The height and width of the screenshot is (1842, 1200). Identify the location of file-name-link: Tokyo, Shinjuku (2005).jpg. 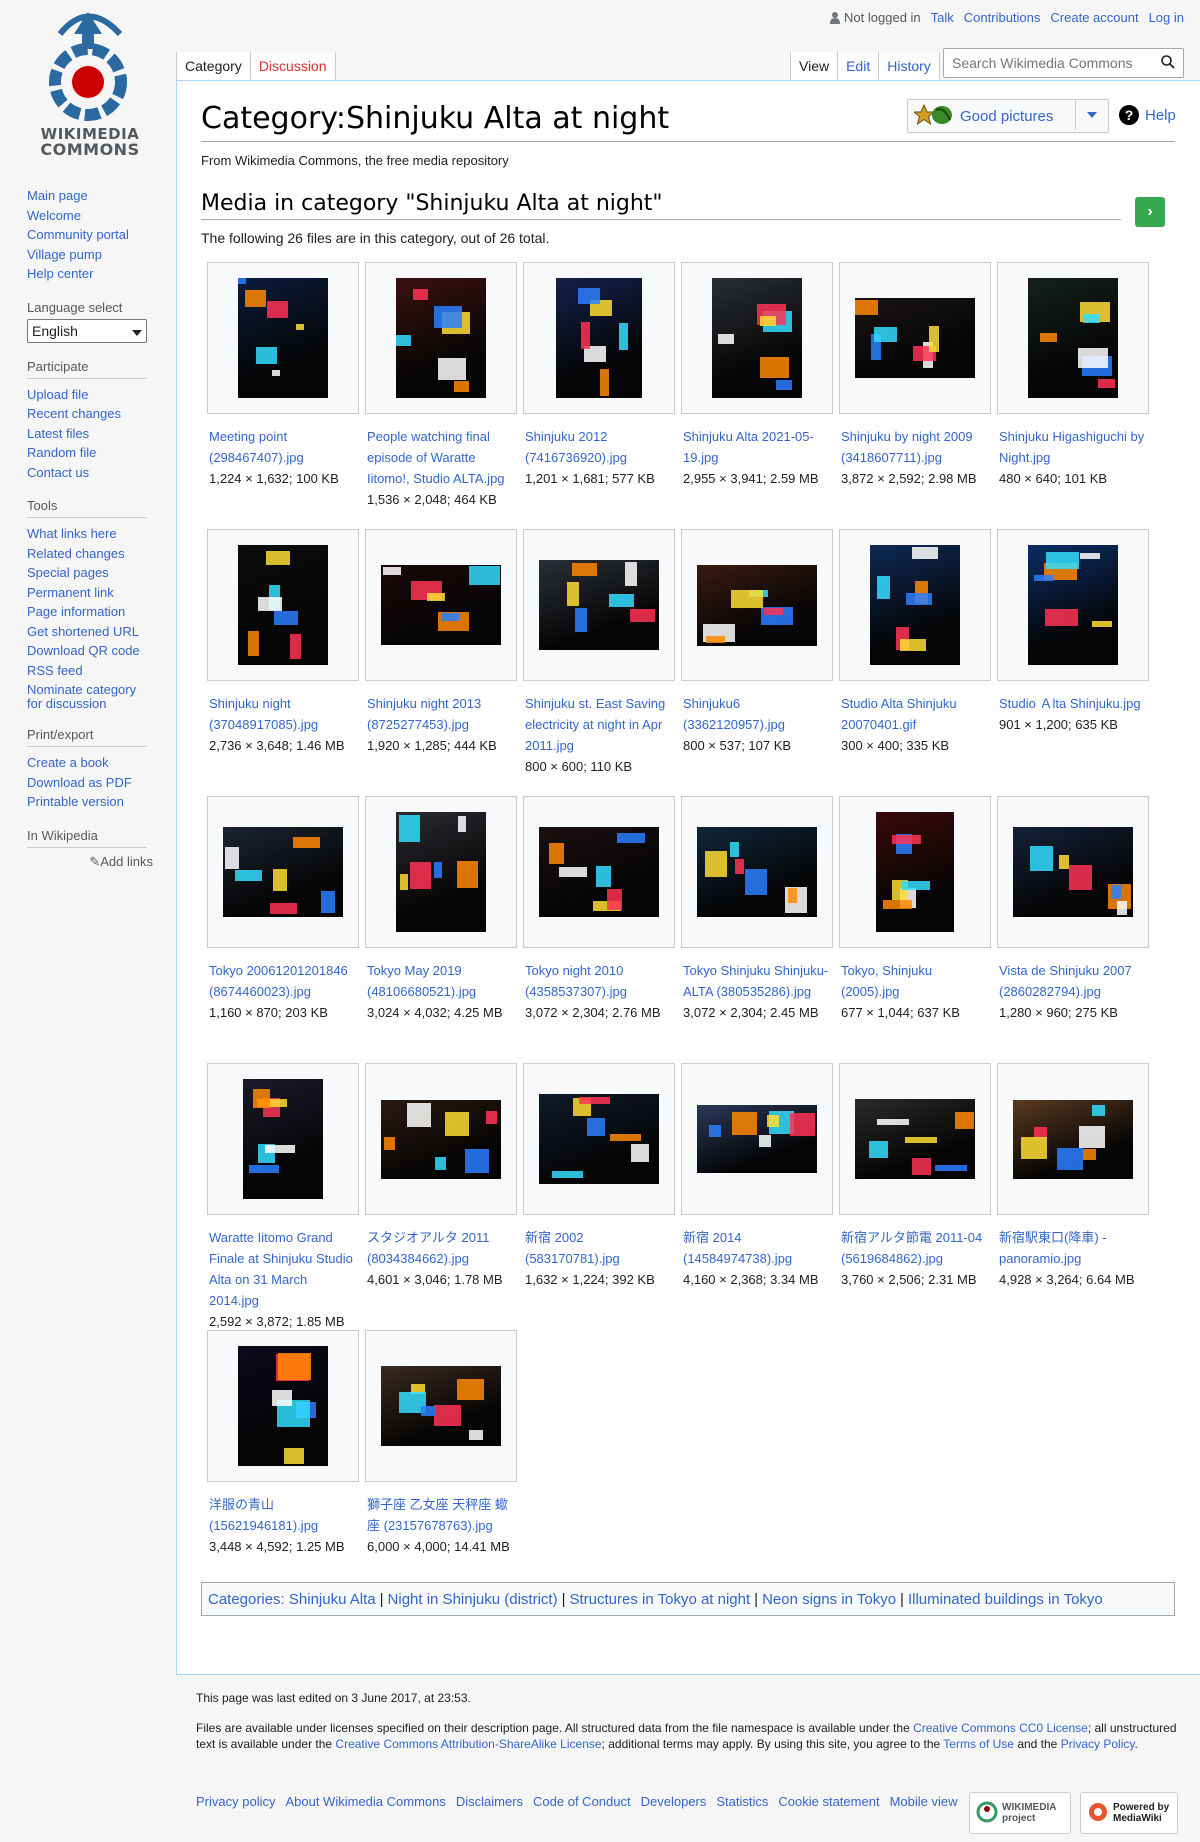
(915, 981).